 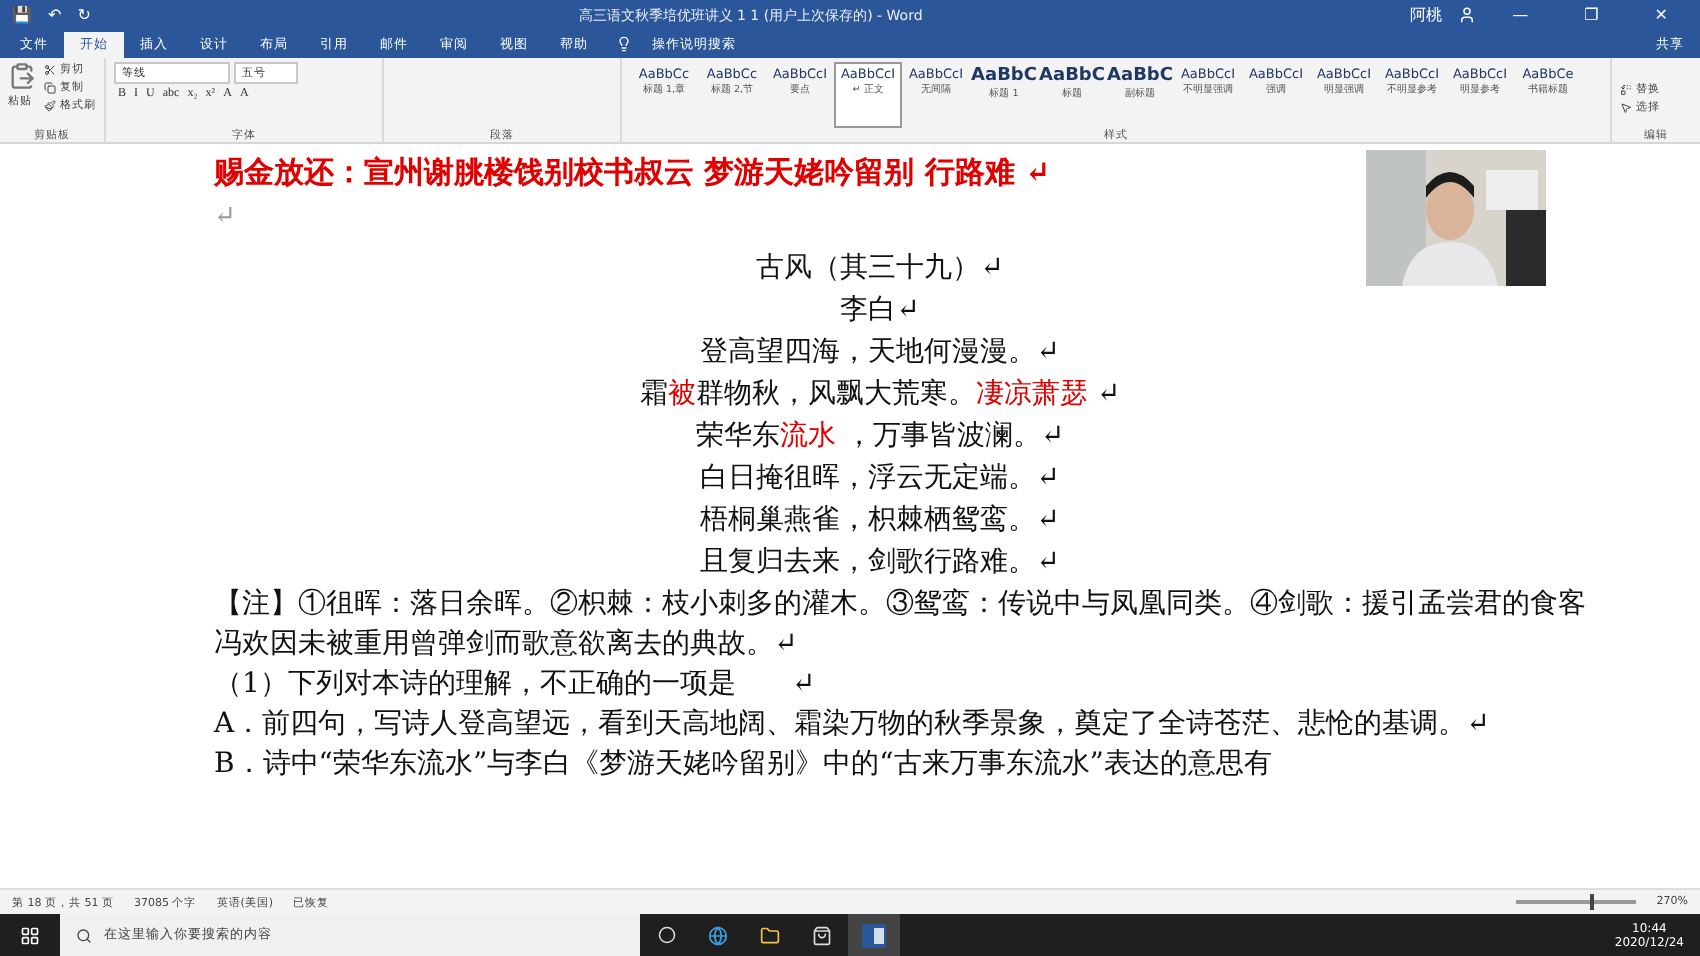 I want to click on lightbulb-icon, so click(x=624, y=44).